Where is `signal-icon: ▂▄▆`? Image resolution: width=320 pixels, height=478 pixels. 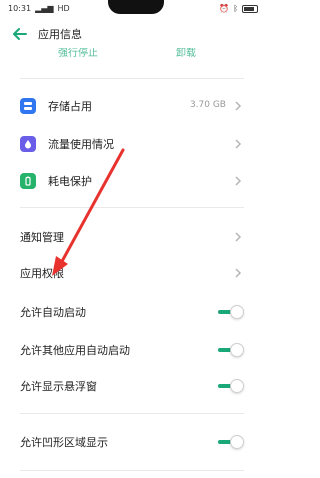 signal-icon: ▂▄▆ is located at coordinates (44, 8).